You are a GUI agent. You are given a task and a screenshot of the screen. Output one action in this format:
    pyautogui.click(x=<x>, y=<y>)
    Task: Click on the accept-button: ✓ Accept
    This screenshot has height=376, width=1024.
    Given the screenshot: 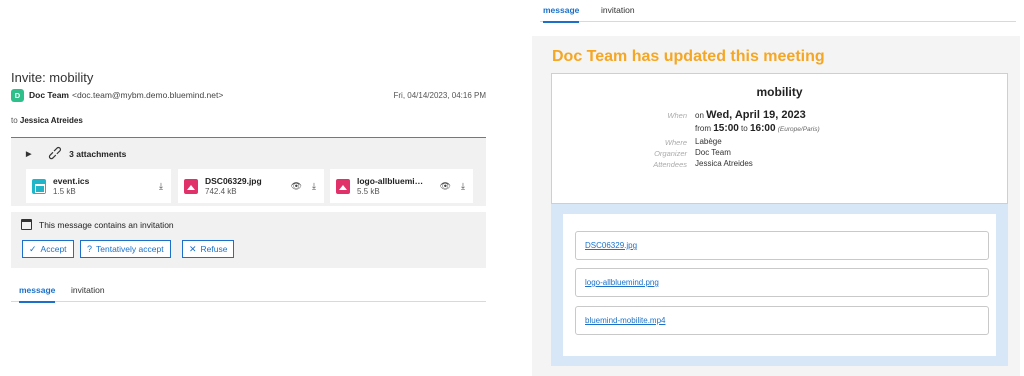 What is the action you would take?
    pyautogui.click(x=48, y=249)
    